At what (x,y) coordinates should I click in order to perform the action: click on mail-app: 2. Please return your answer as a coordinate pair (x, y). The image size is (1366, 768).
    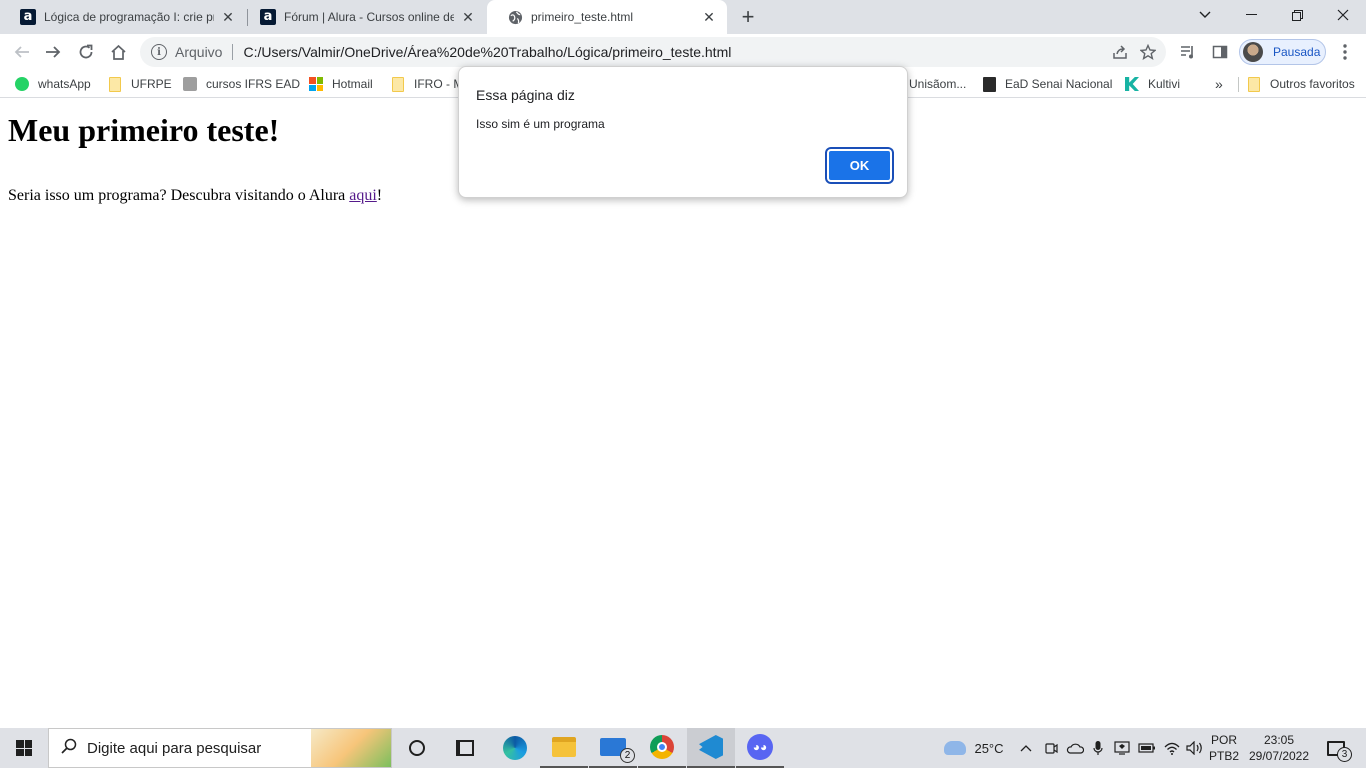
    Looking at the image, I should click on (613, 748).